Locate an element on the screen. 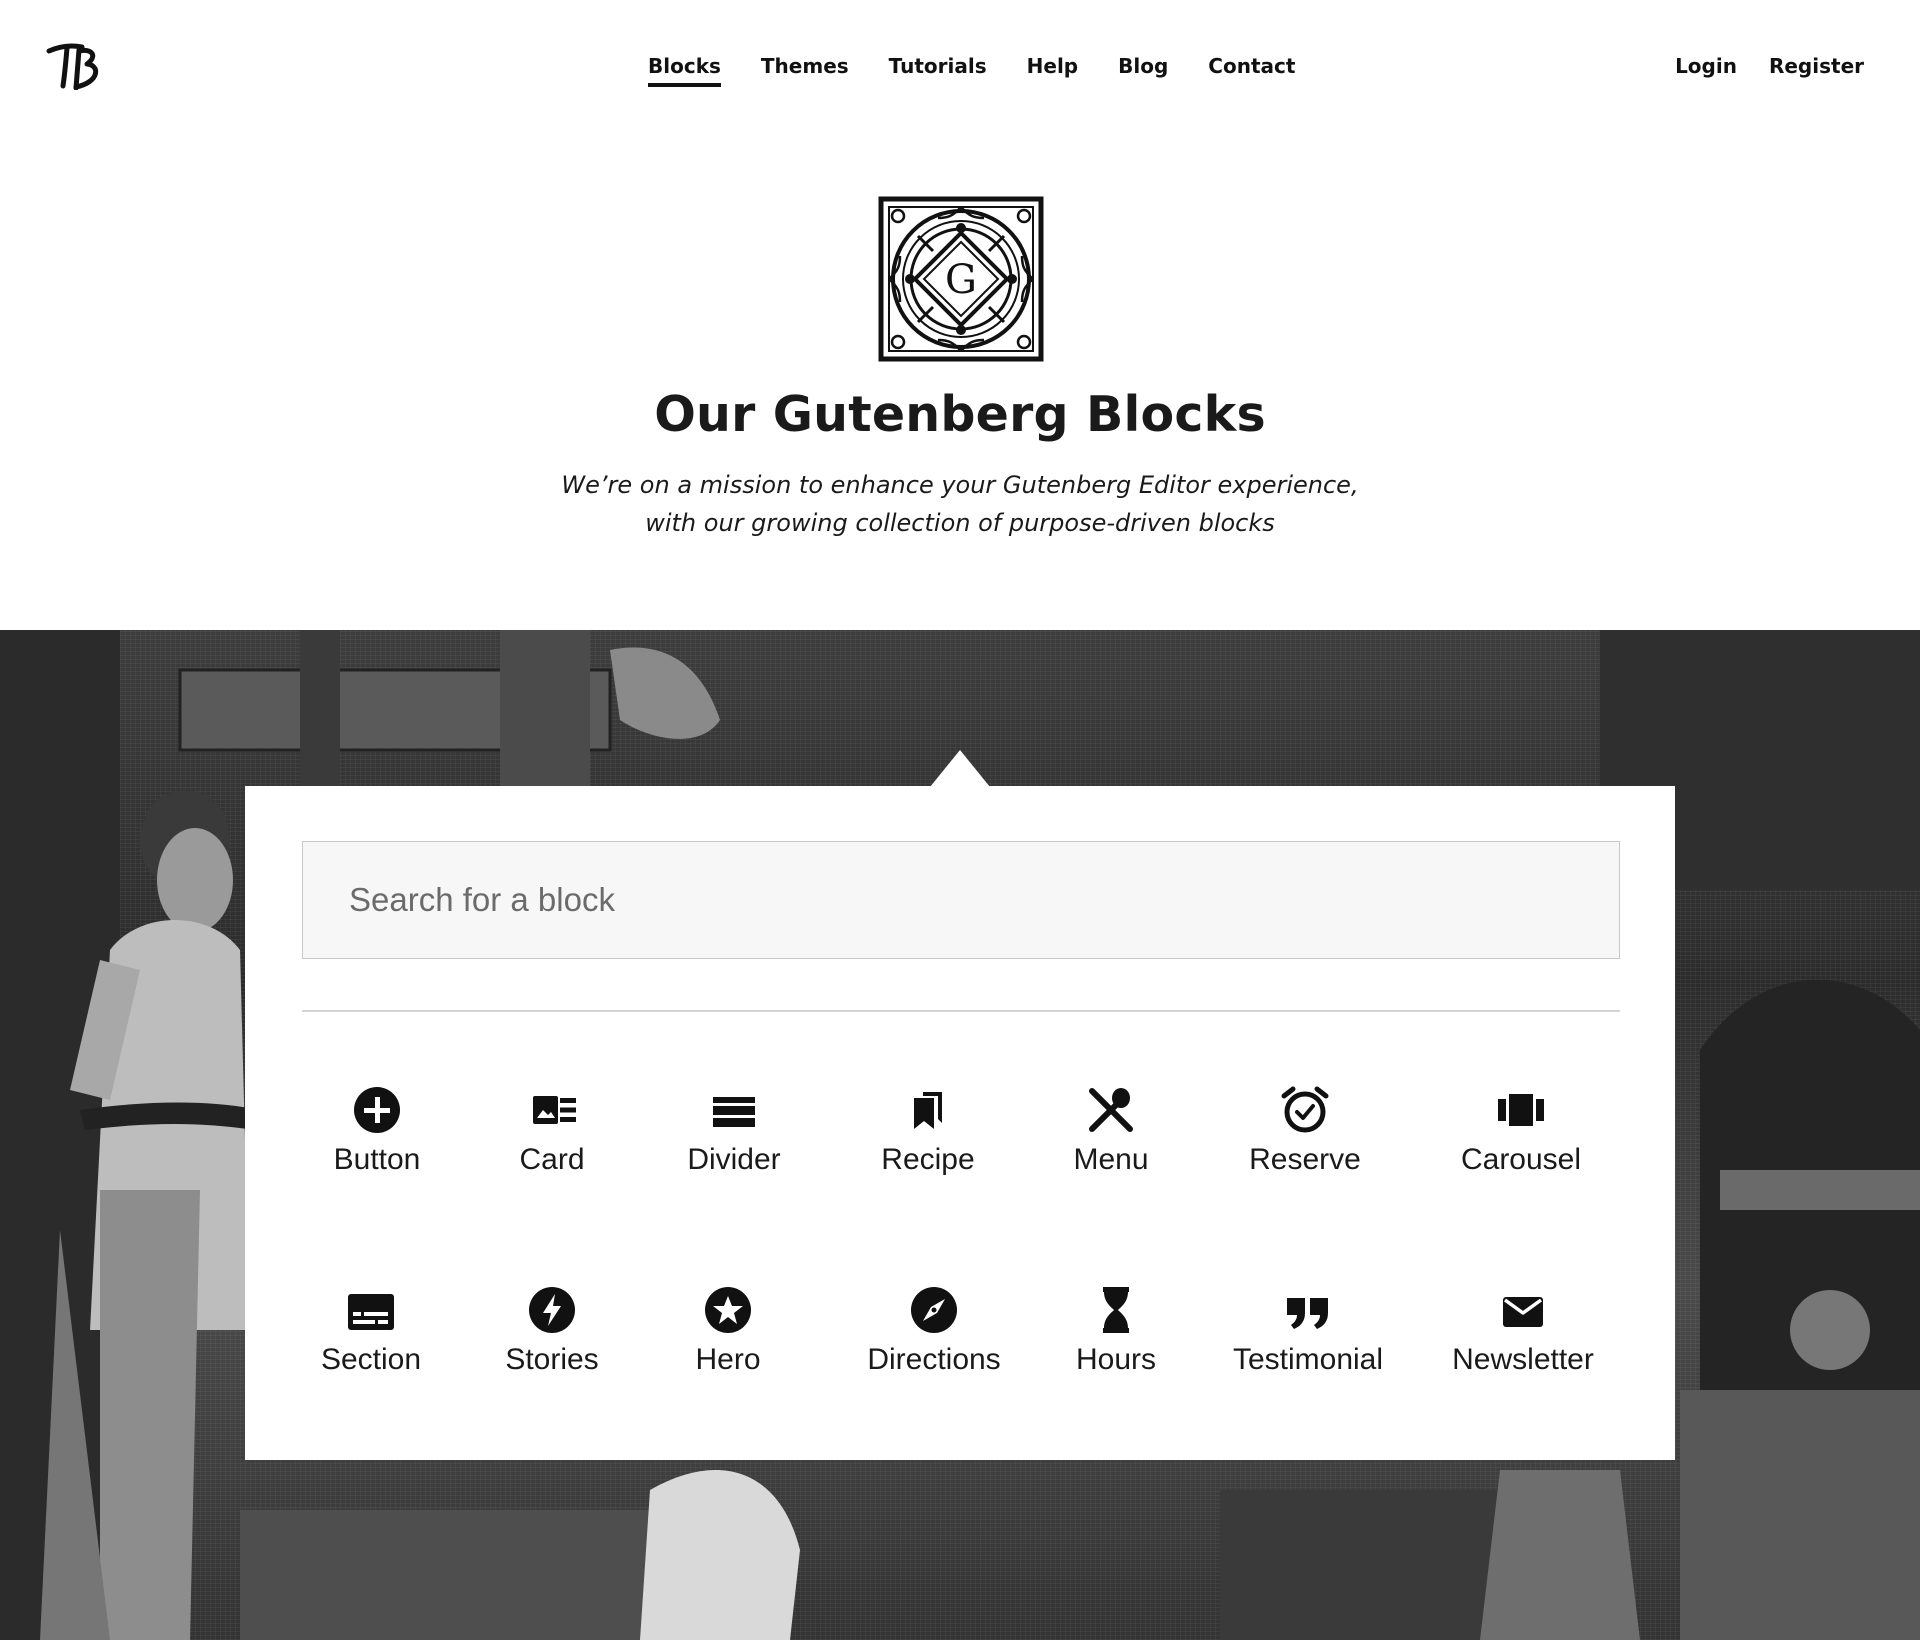  hourglass-icon is located at coordinates (1116, 1310).